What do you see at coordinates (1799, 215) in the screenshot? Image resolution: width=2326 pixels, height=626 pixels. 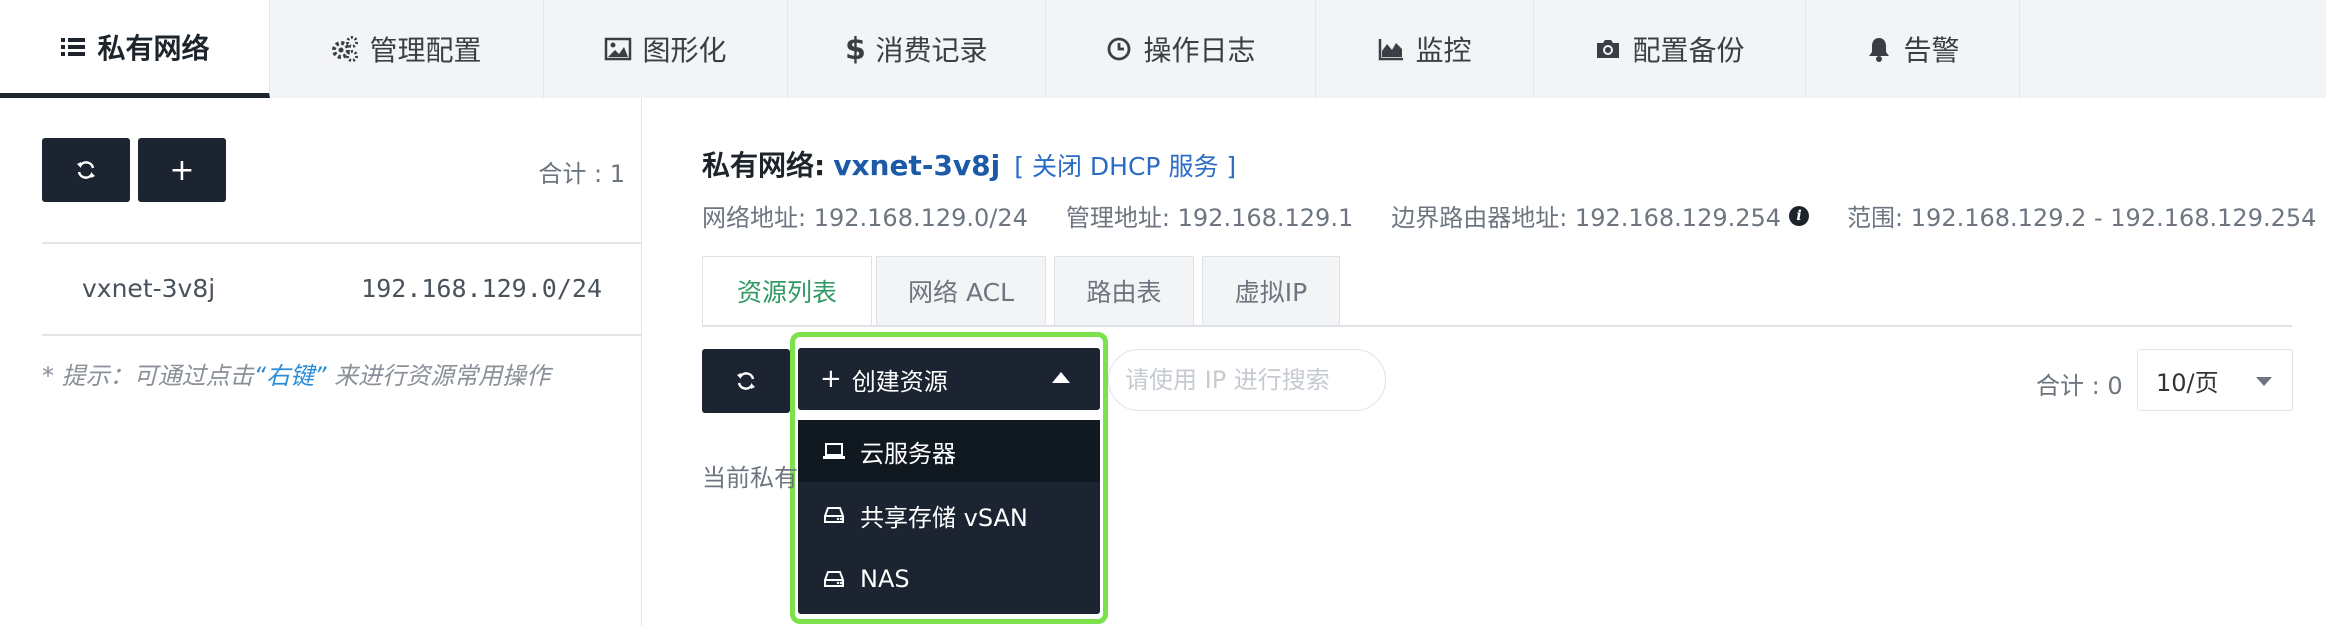 I see `info-icon: i` at bounding box center [1799, 215].